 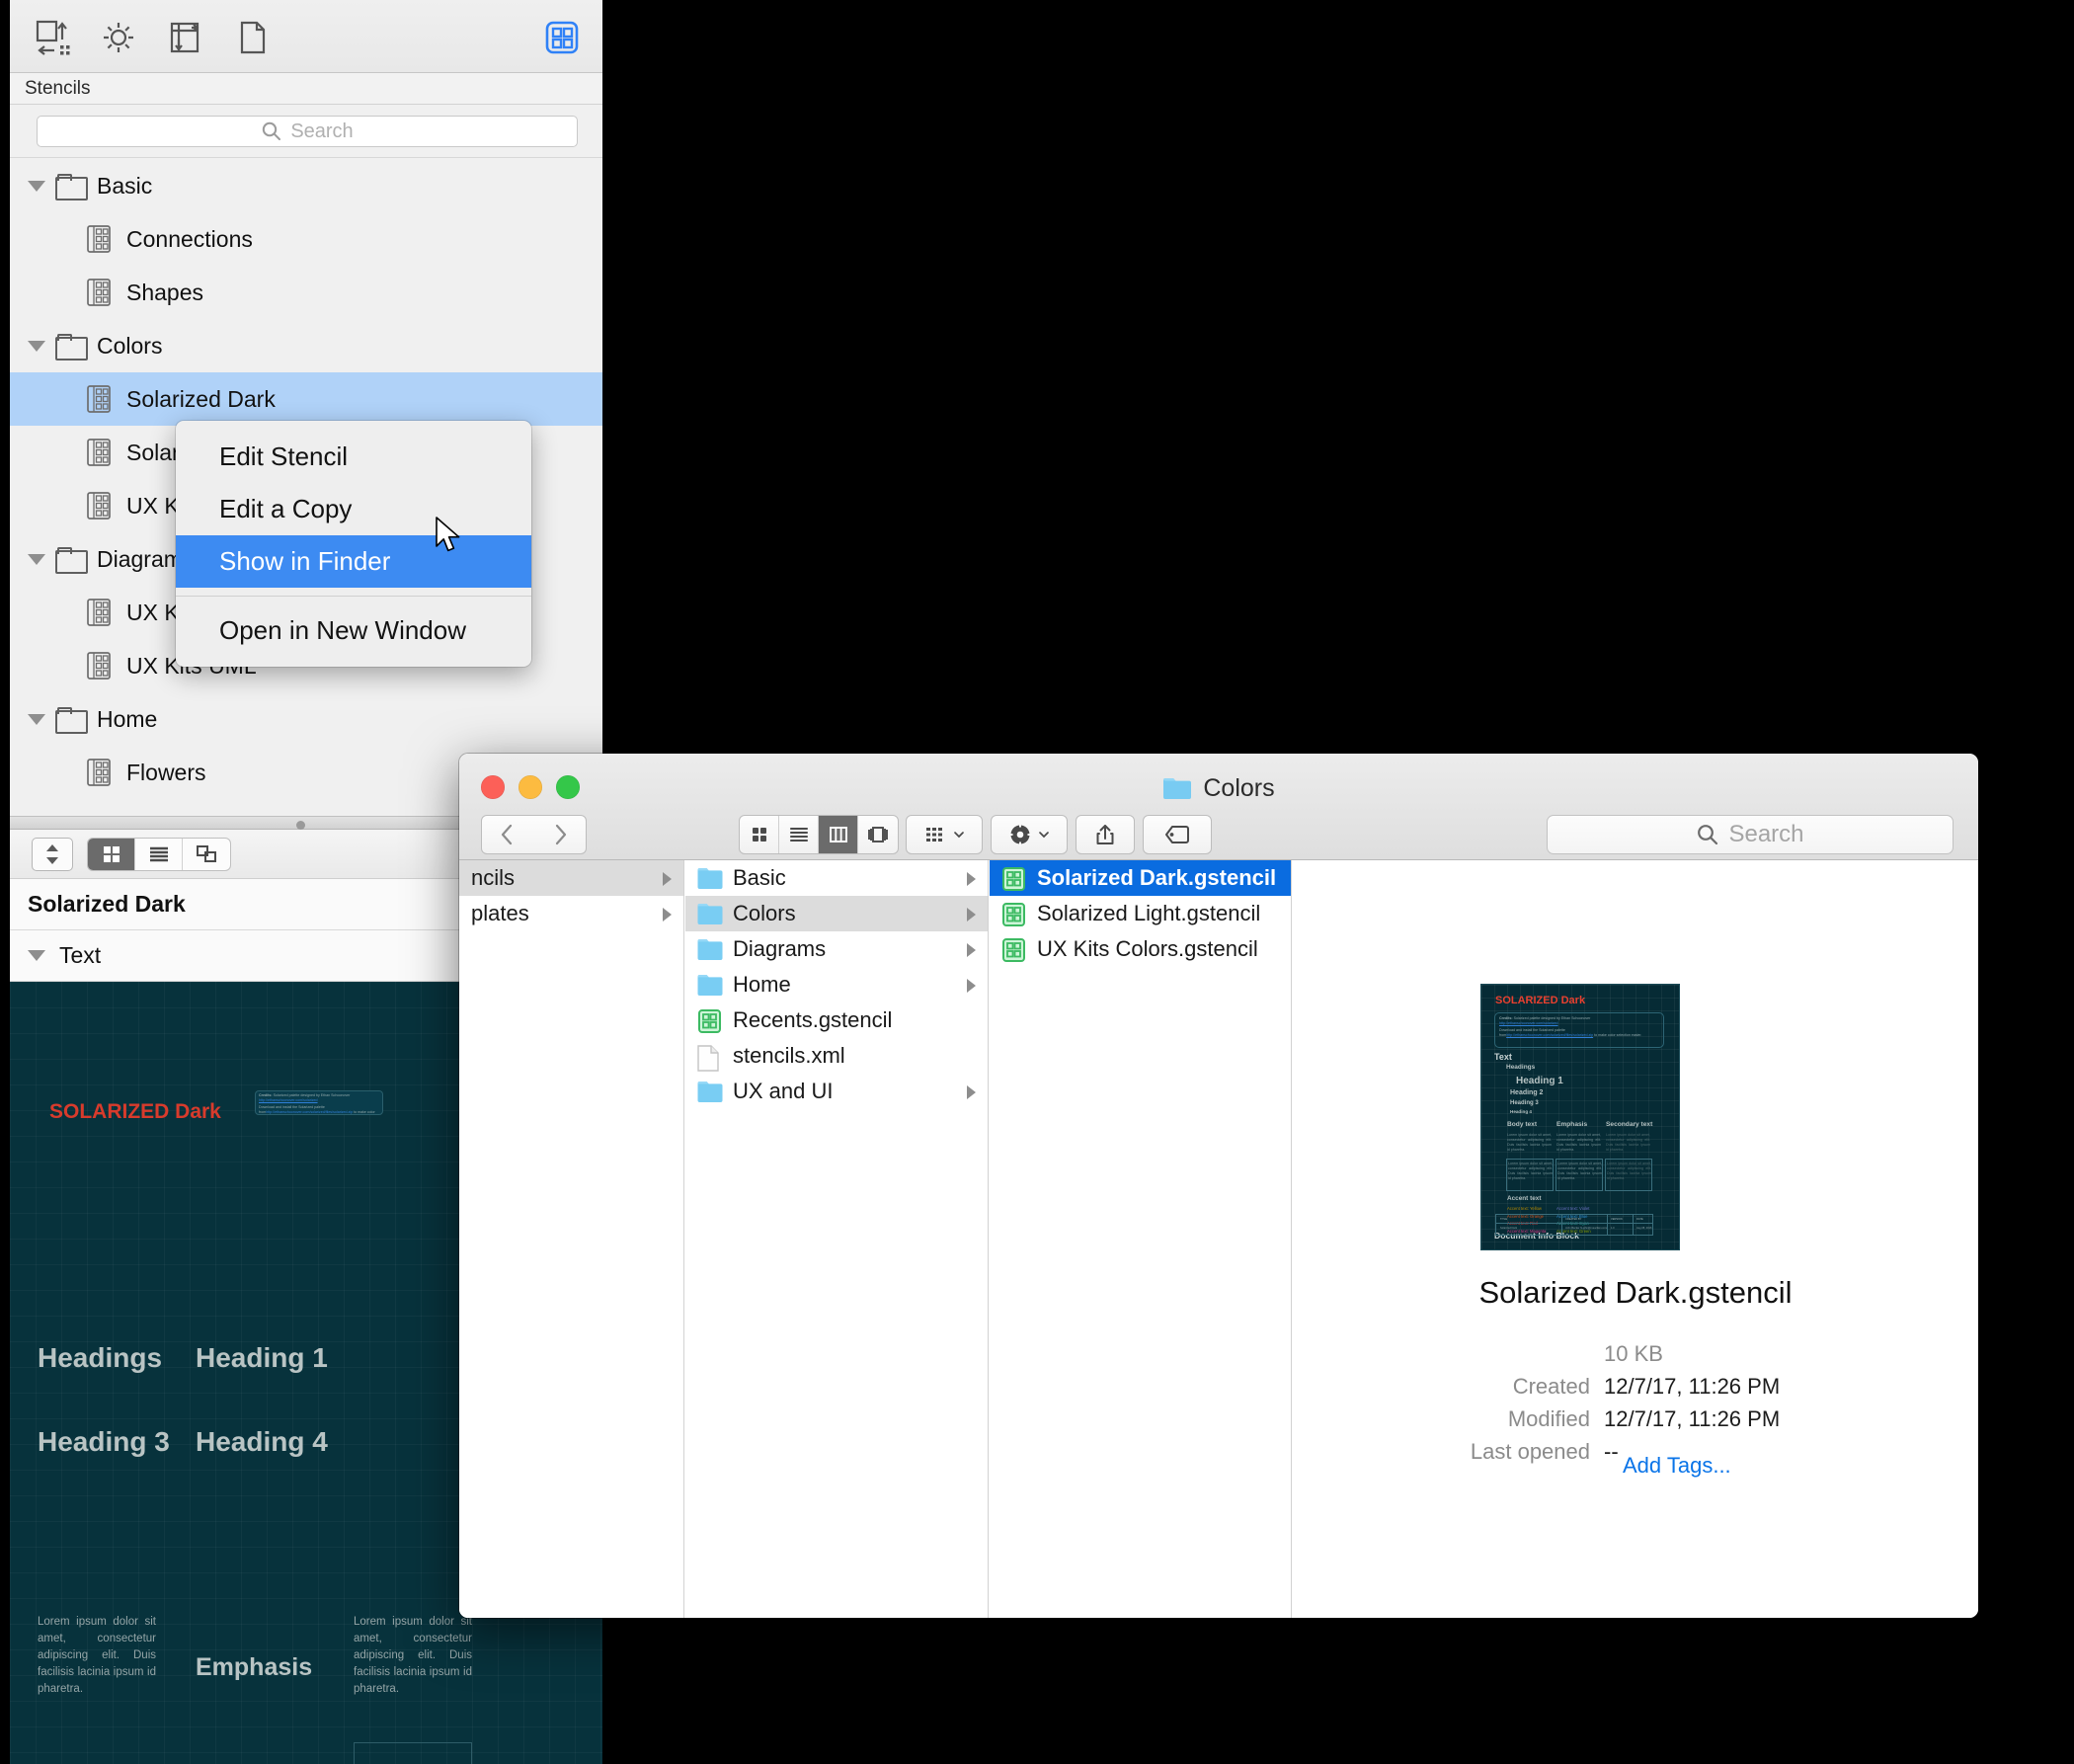 I want to click on grid-view-icon, so click(x=112, y=854).